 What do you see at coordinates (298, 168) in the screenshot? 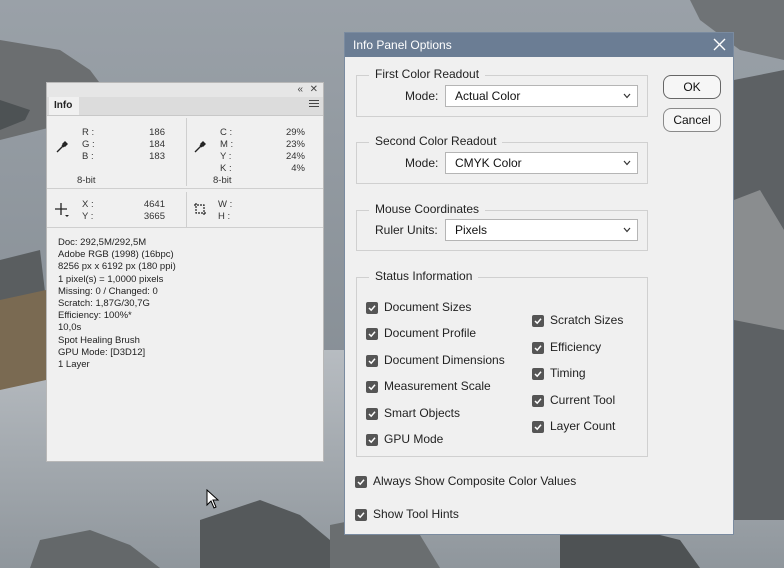
I see `k-value: 4%` at bounding box center [298, 168].